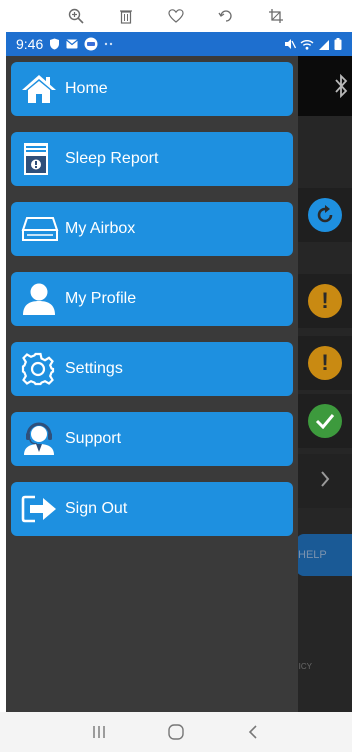 This screenshot has width=352, height=752. Describe the element at coordinates (324, 44) in the screenshot. I see `signal-icon` at that location.